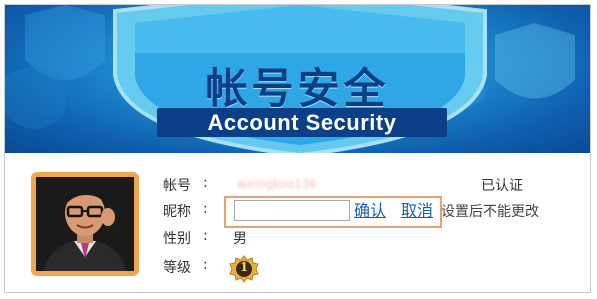 The height and width of the screenshot is (299, 597). Describe the element at coordinates (177, 186) in the screenshot. I see `account-label: 帐号` at that location.